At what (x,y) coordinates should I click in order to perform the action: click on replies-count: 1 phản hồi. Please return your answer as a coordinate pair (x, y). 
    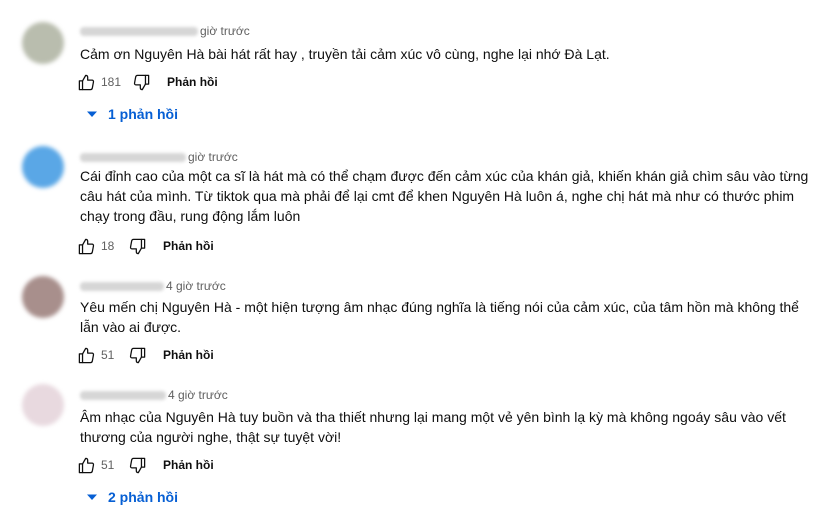
    Looking at the image, I should click on (143, 114).